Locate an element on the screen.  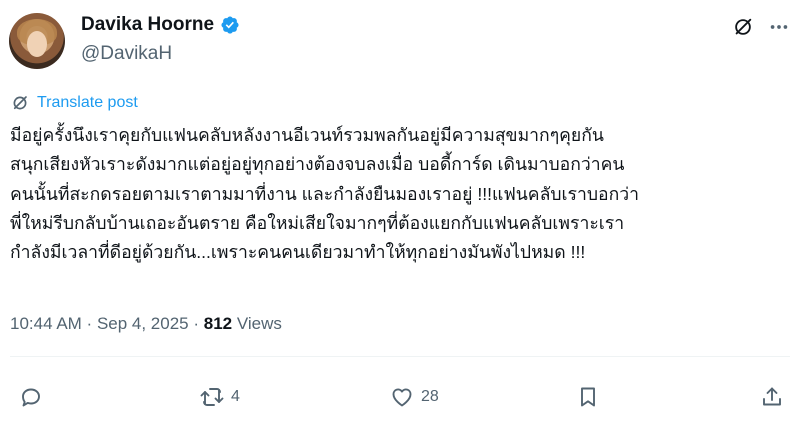
post-top-actions is located at coordinates (761, 27).